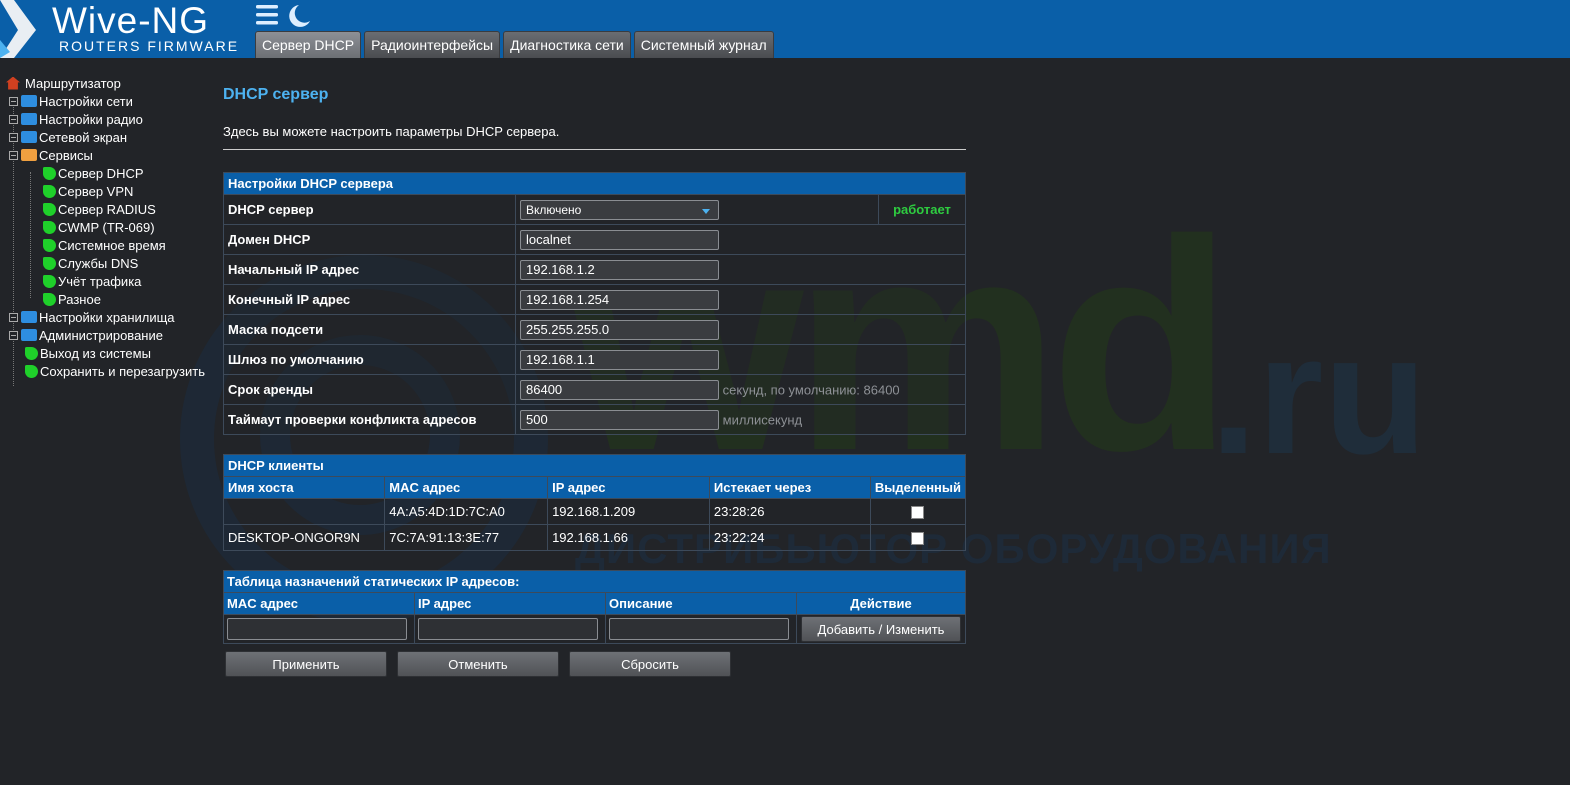  Describe the element at coordinates (111, 191) in the screenshot. I see `sidebar-item-vpn-server: Сервер VPN` at that location.